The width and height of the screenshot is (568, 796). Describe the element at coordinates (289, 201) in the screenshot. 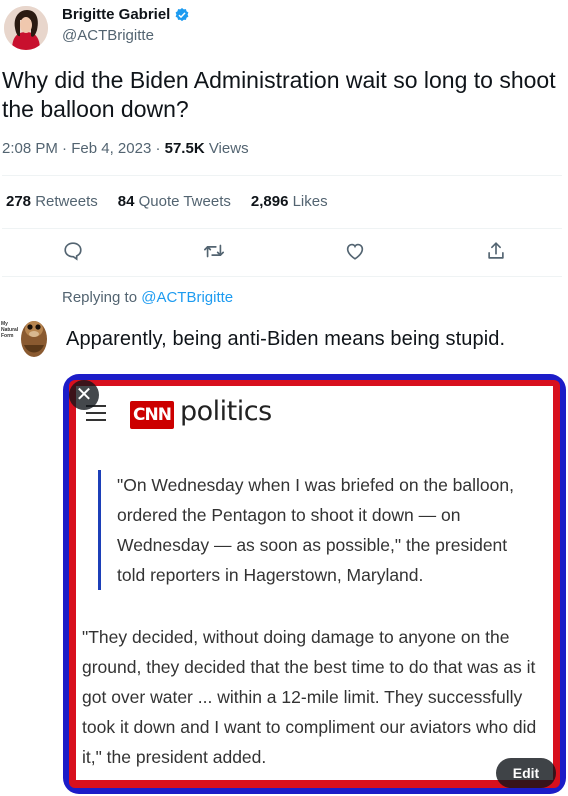

I see `likes-stat: 2,896 Likes` at that location.